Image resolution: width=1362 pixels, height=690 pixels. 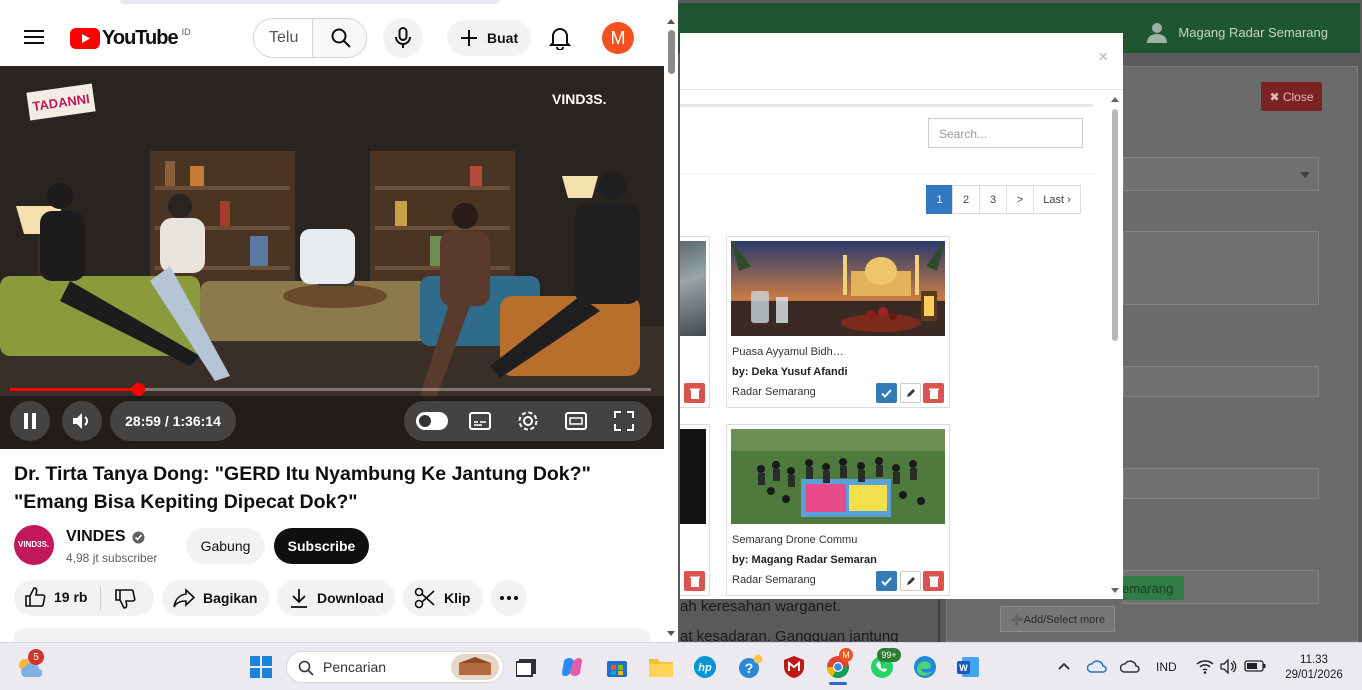 What do you see at coordinates (572, 667) in the screenshot?
I see `copilot-button` at bounding box center [572, 667].